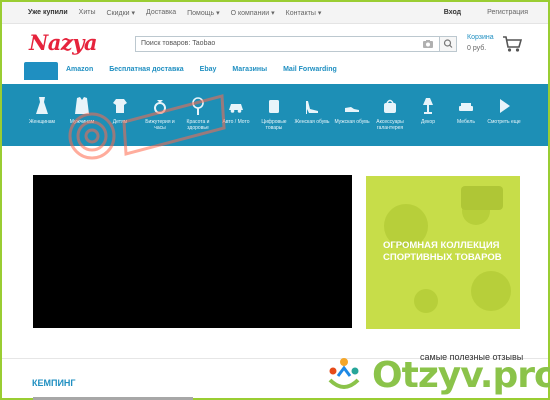 This screenshot has height=400, width=550. I want to click on promo-line-2: спортивных товаров, so click(442, 257).